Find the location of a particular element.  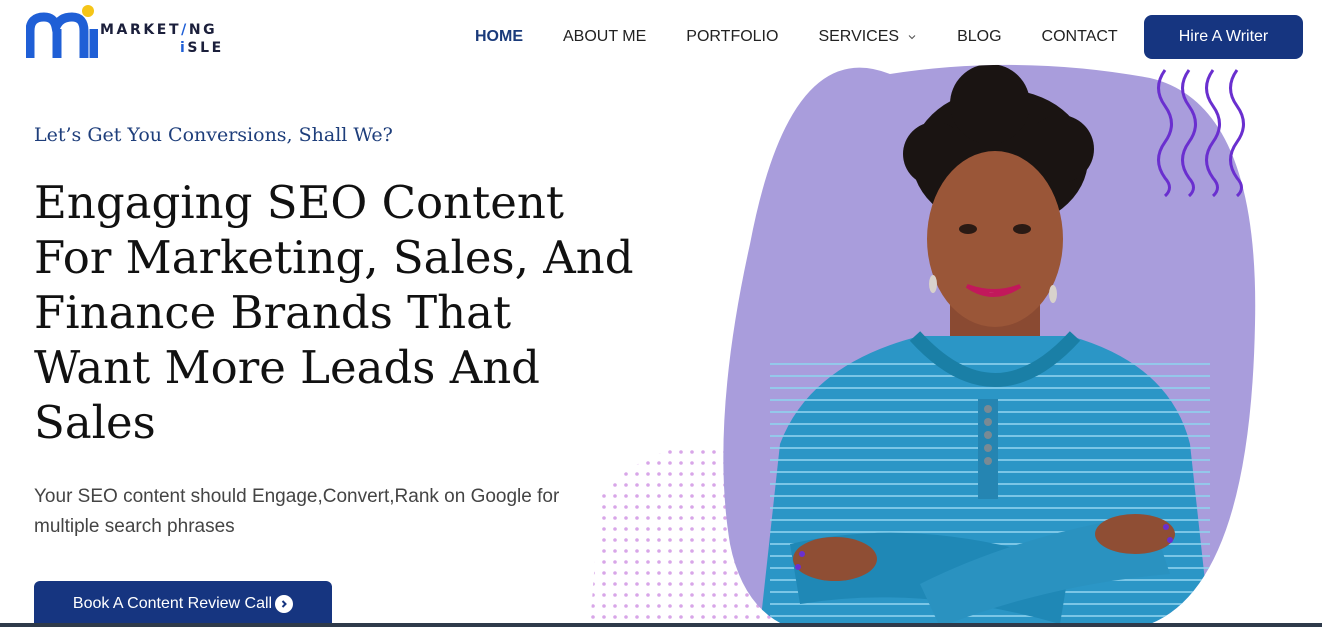

book-content-review-call-button: Book A Content Review Call is located at coordinates (183, 604).